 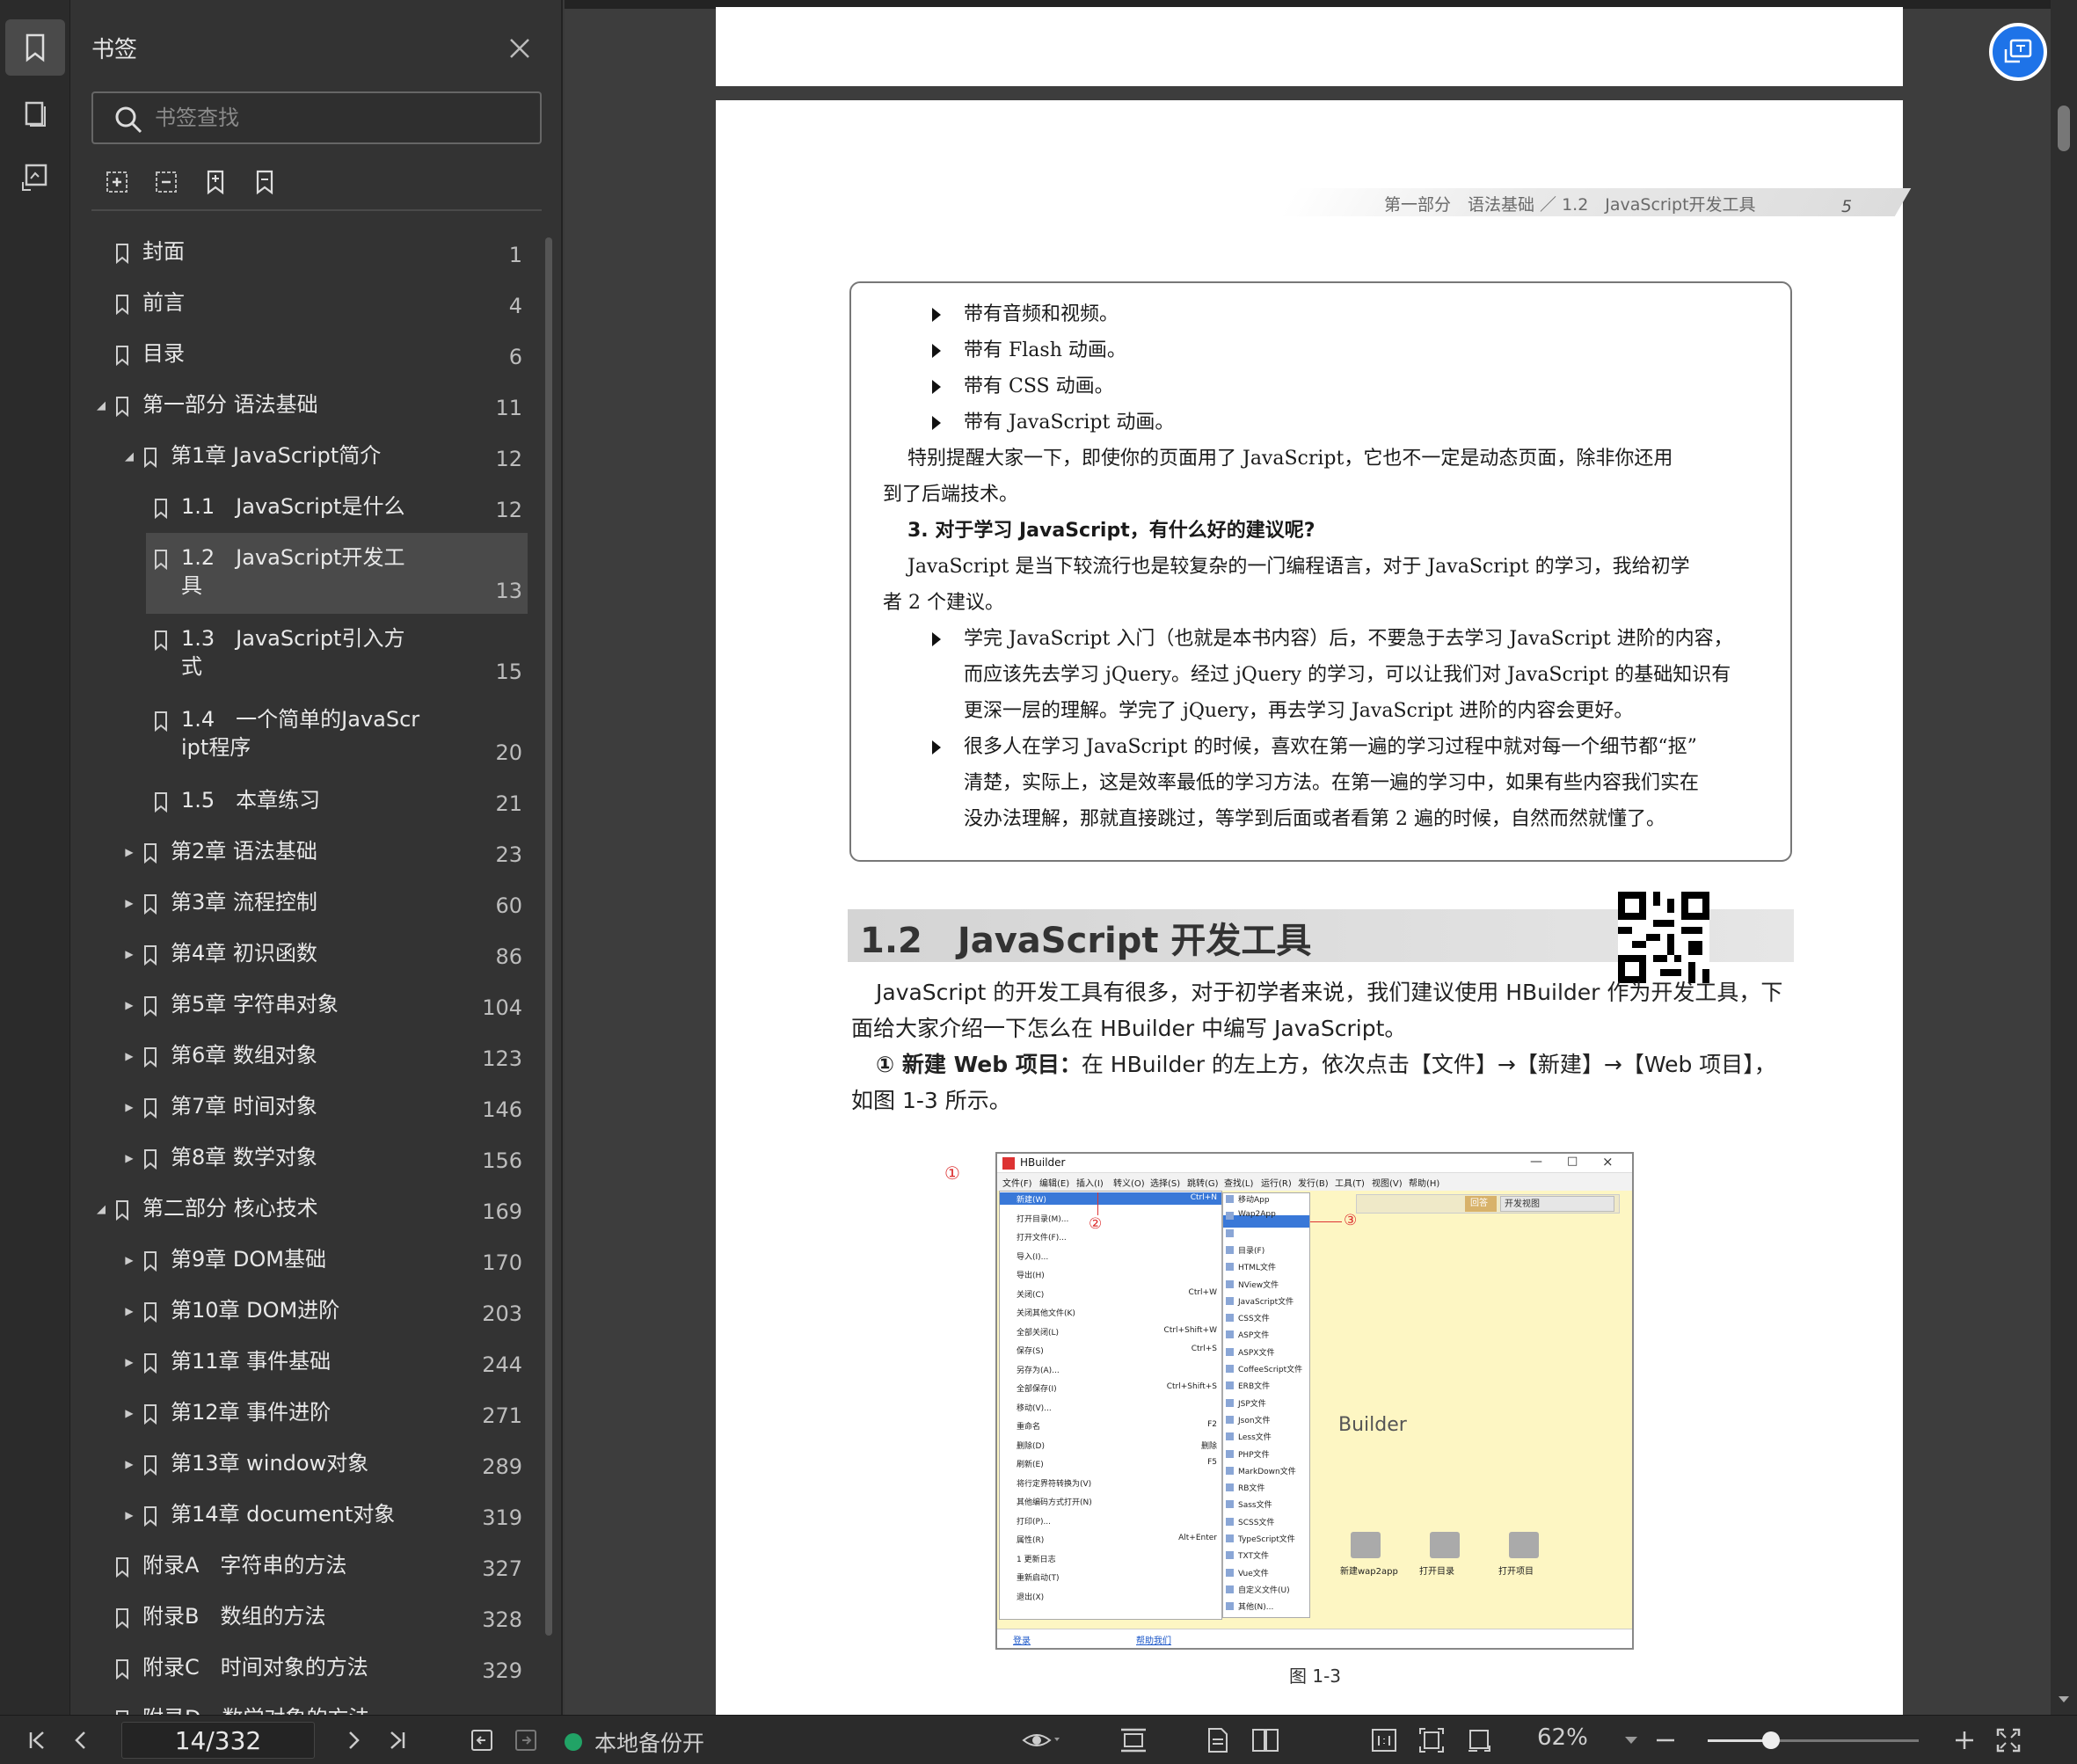 I want to click on new-submenu-item: TypeScript文件, so click(x=1266, y=1538).